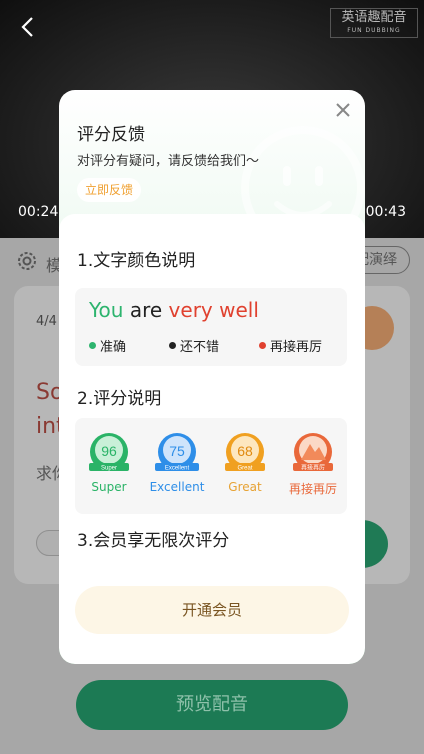 The image size is (424, 754). I want to click on section-title-member: 3.会员享无限次评分, so click(153, 541).